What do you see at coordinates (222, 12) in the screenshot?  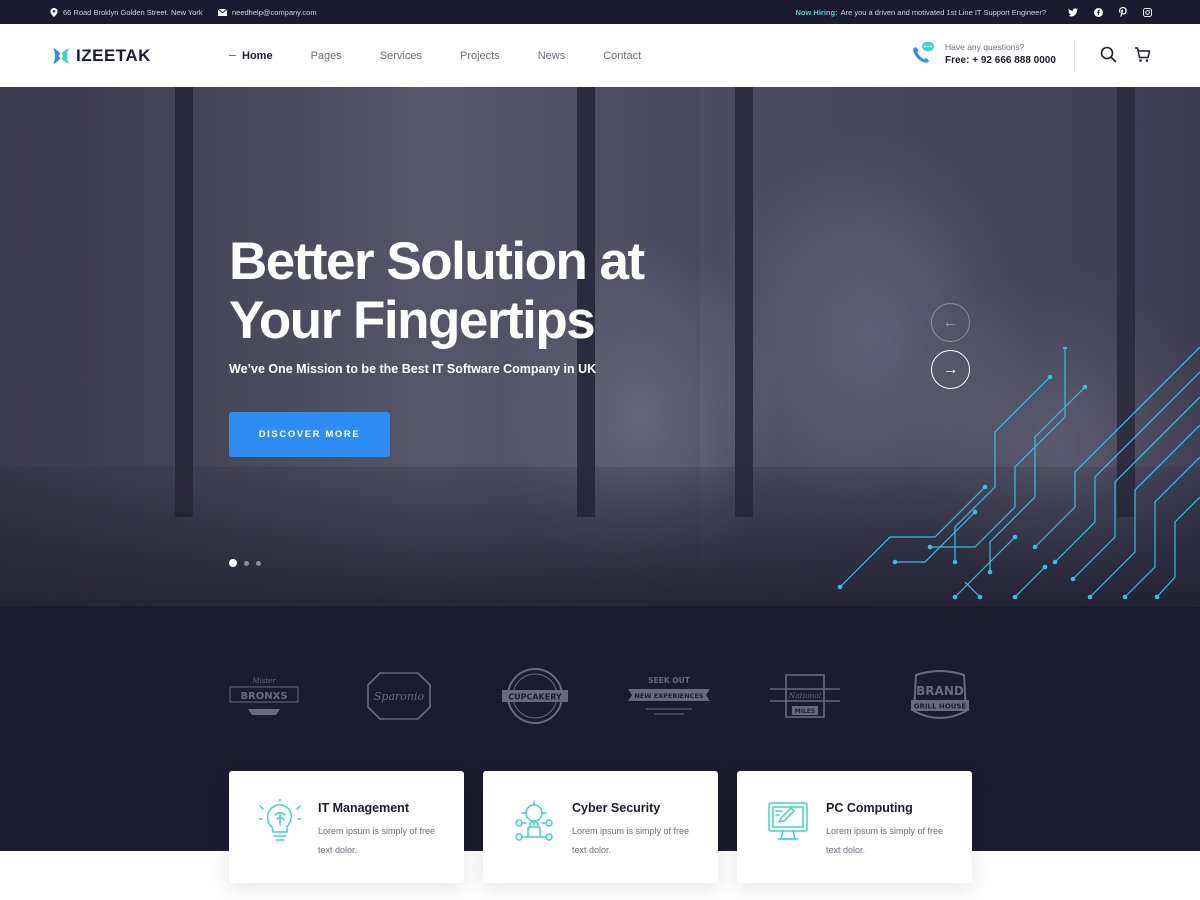 I see `envelope-icon` at bounding box center [222, 12].